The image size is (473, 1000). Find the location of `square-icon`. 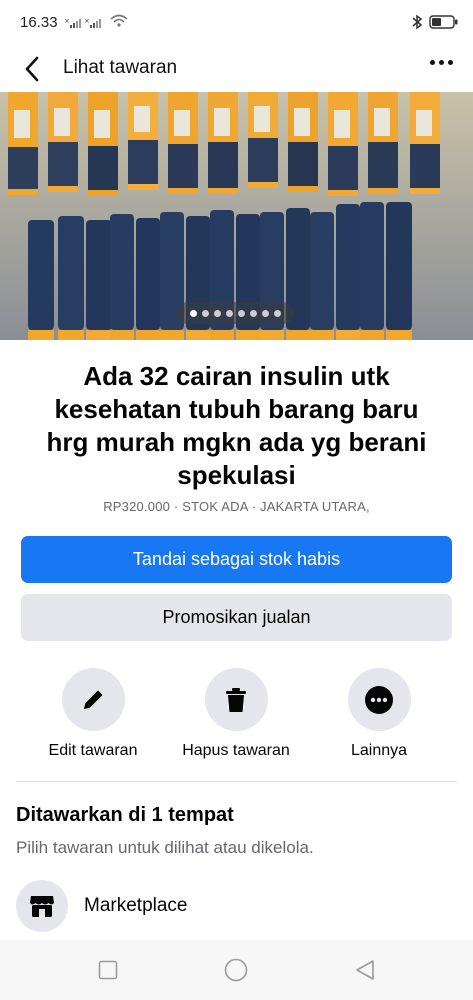

square-icon is located at coordinates (108, 970).